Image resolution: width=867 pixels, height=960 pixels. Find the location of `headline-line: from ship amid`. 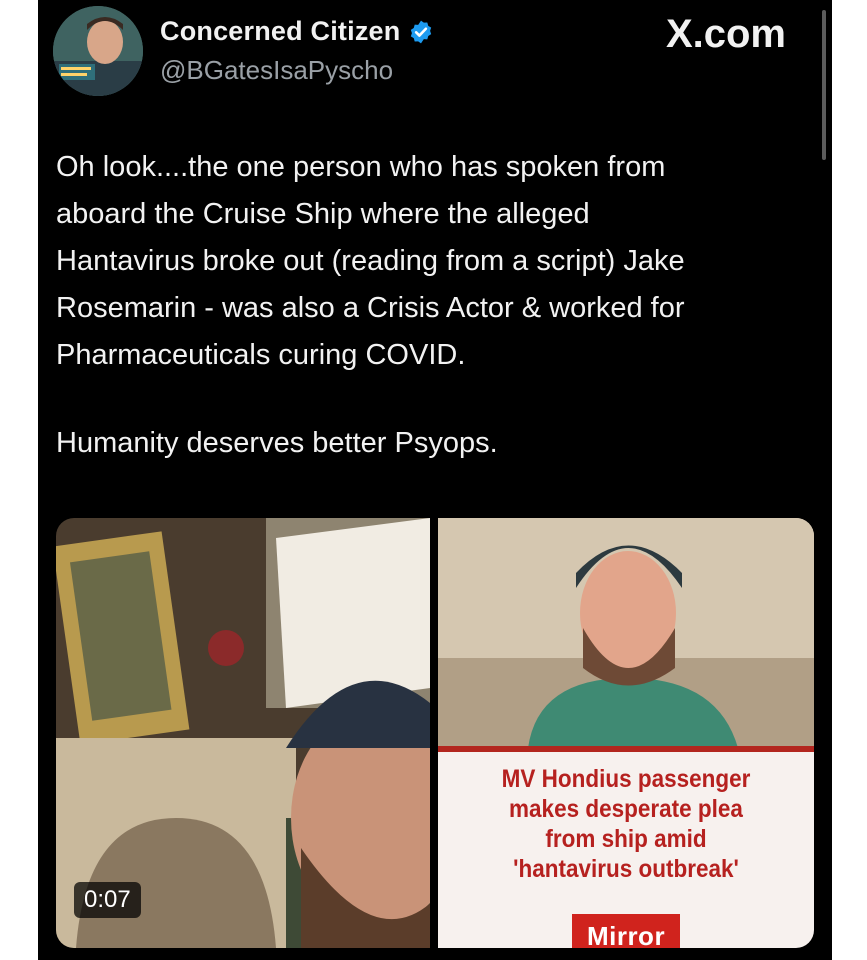

headline-line: from ship amid is located at coordinates (626, 839).